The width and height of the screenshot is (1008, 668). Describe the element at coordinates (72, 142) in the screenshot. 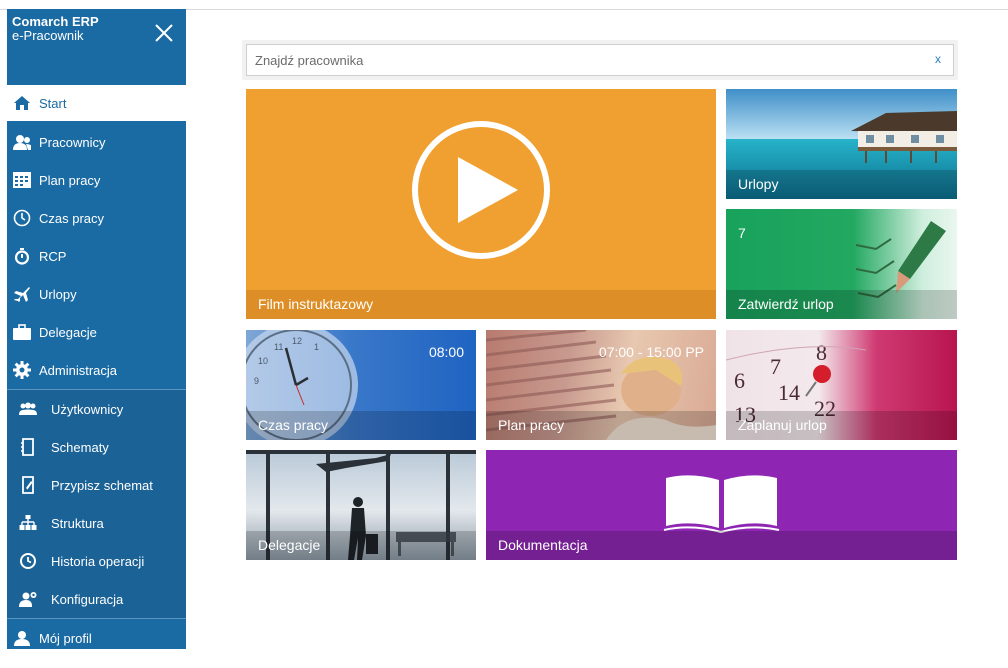

I see `sidebar-item-label: Pracownicy` at that location.